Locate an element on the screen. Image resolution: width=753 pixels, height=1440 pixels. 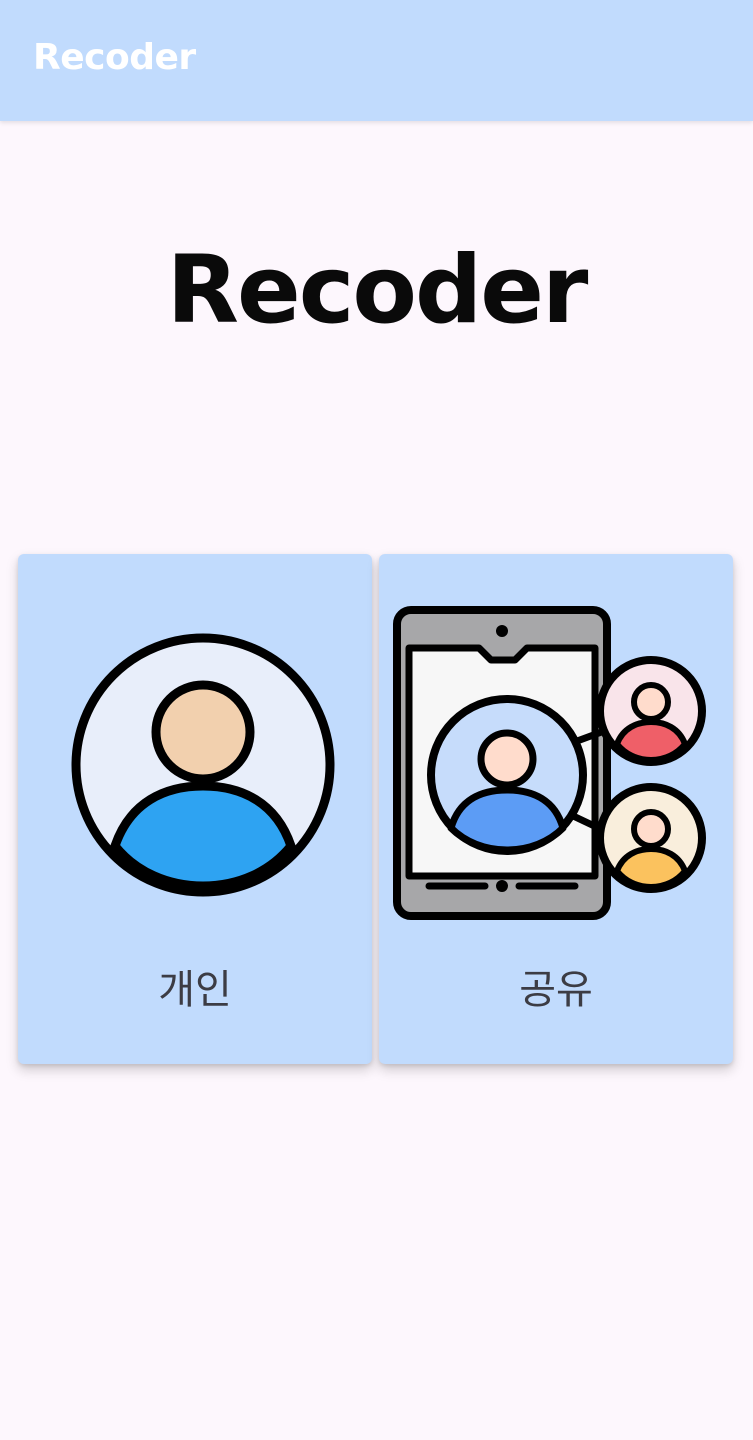
hero-title: Recoder is located at coordinates (377, 290).